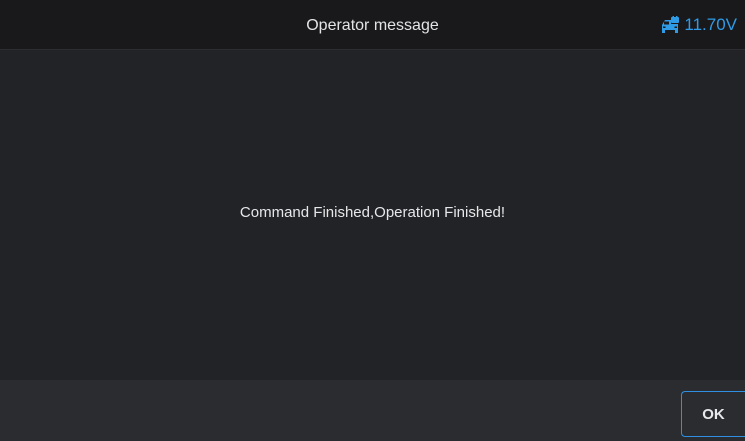  What do you see at coordinates (372, 212) in the screenshot?
I see `operator-message-text: Command Finished,Operation Finished!` at bounding box center [372, 212].